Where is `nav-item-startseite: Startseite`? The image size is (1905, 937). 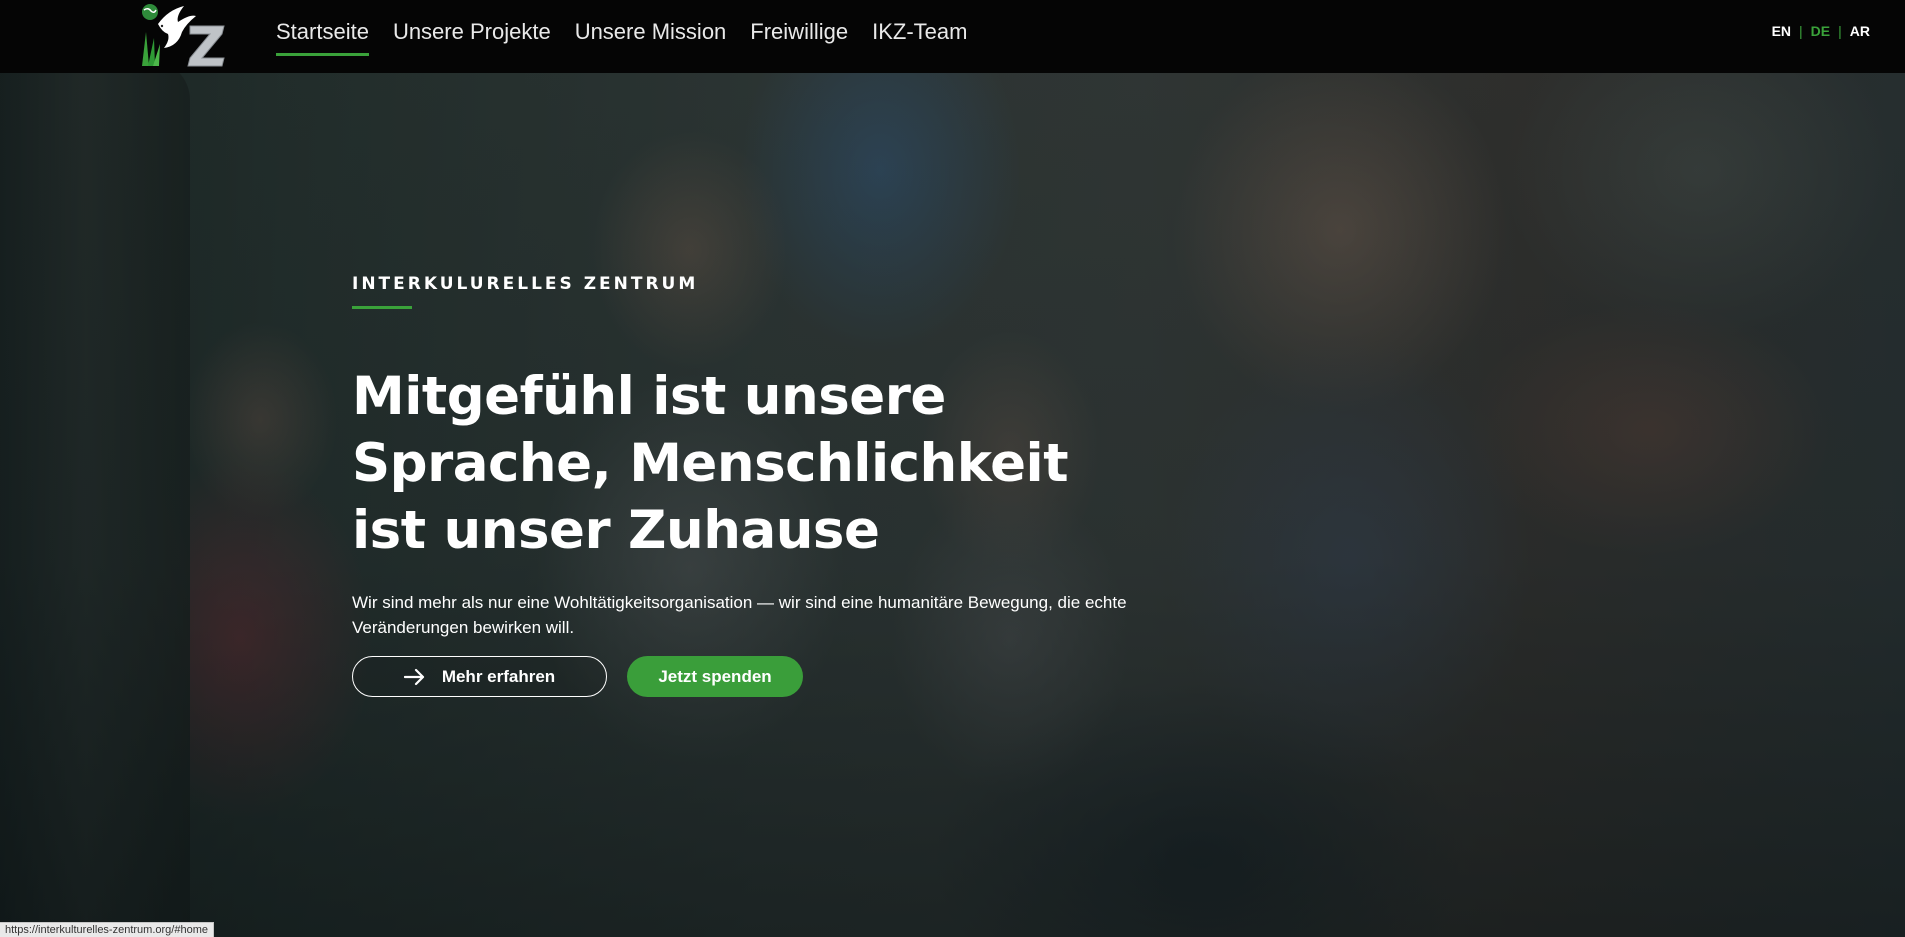
nav-item-startseite: Startseite is located at coordinates (322, 28).